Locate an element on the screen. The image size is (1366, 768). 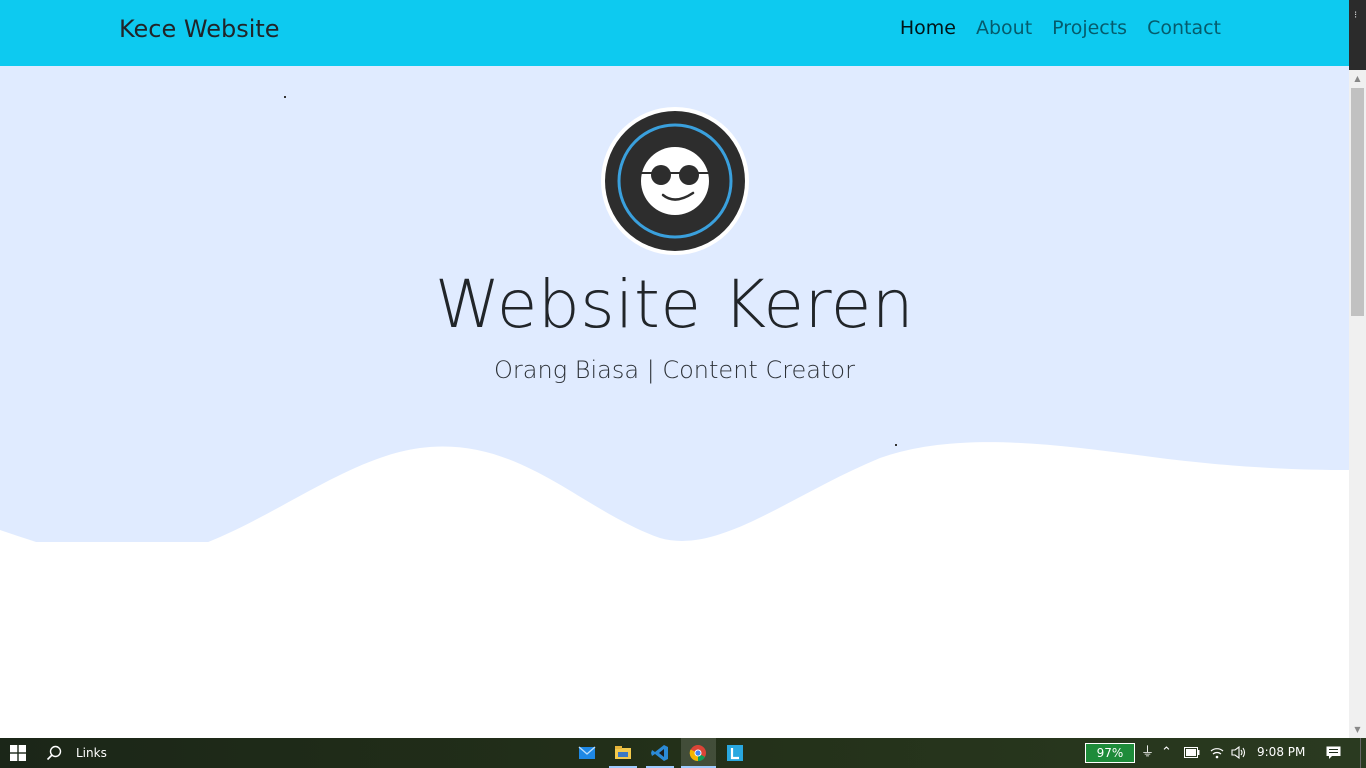
search-button: Links is located at coordinates (75, 753).